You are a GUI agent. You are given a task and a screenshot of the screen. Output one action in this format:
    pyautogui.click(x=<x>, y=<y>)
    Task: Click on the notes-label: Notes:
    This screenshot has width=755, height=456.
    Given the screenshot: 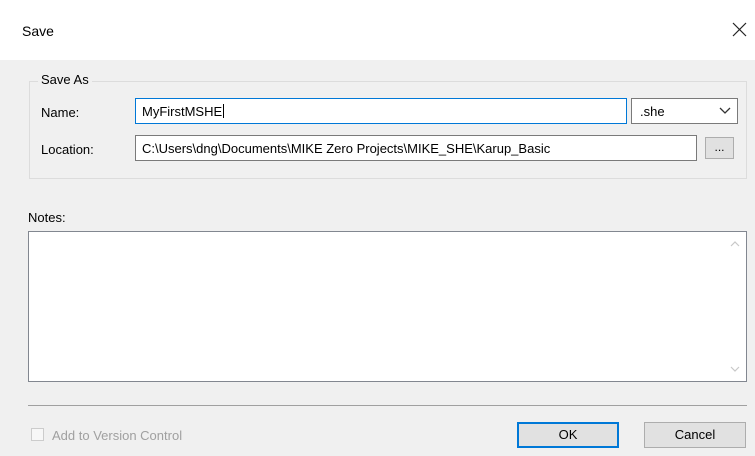 What is the action you would take?
    pyautogui.click(x=47, y=217)
    